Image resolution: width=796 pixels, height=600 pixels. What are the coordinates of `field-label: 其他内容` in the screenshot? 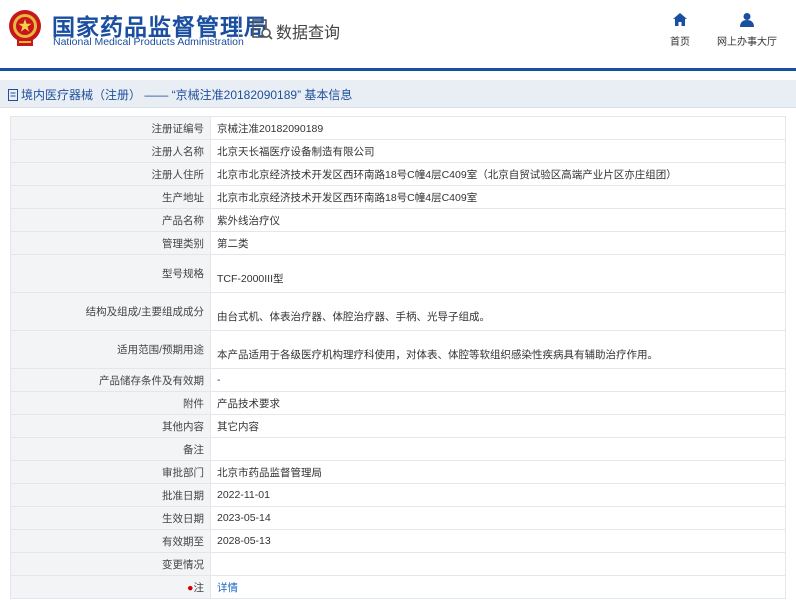 It's located at (110, 426).